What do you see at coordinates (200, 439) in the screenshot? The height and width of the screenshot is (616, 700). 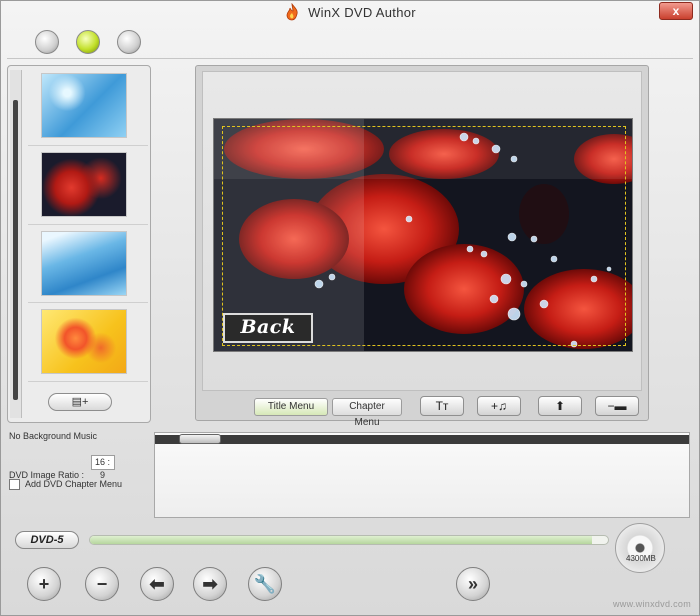 I see `music-timeline-slider` at bounding box center [200, 439].